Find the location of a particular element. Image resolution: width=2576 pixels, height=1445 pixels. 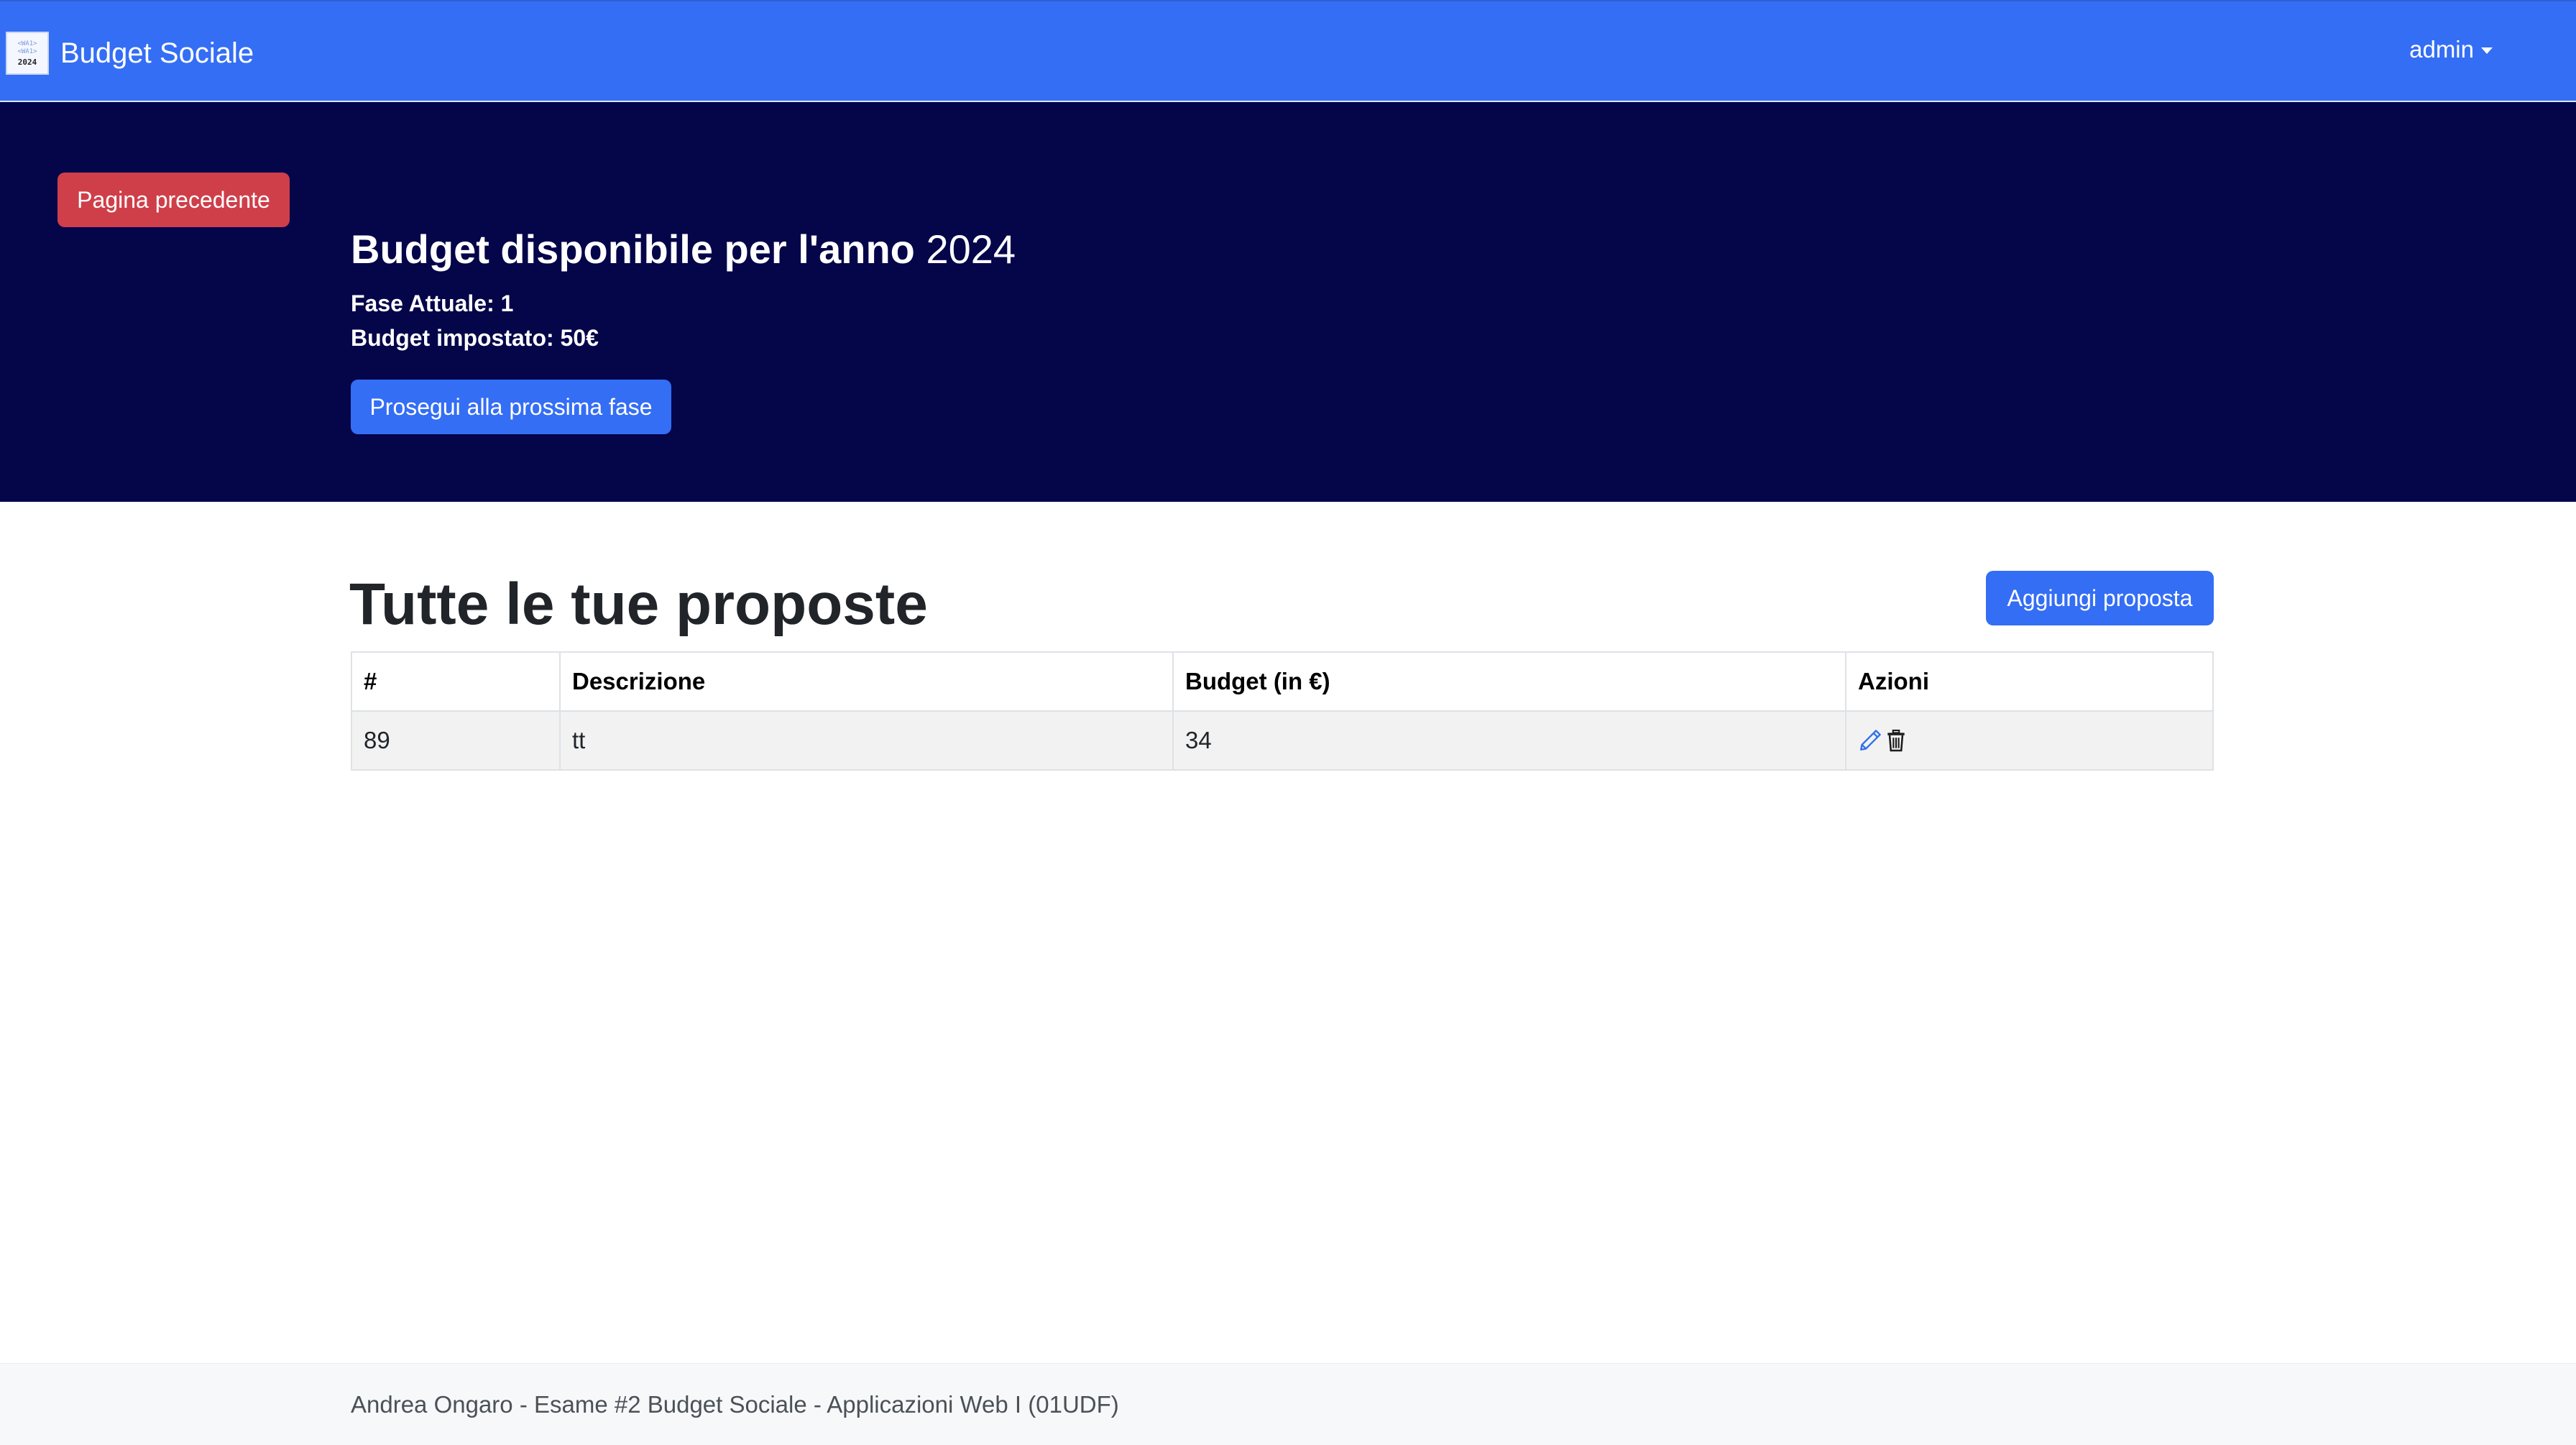

brand-name: Budget Sociale is located at coordinates (157, 53).